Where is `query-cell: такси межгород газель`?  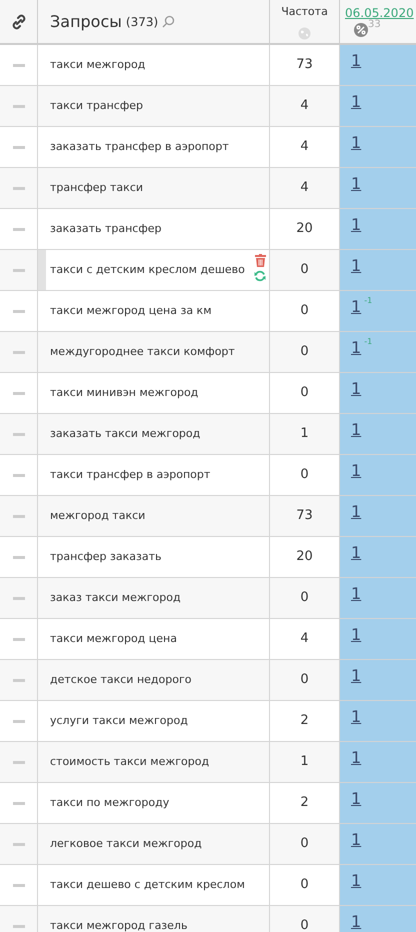 query-cell: такси межгород газель is located at coordinates (154, 919).